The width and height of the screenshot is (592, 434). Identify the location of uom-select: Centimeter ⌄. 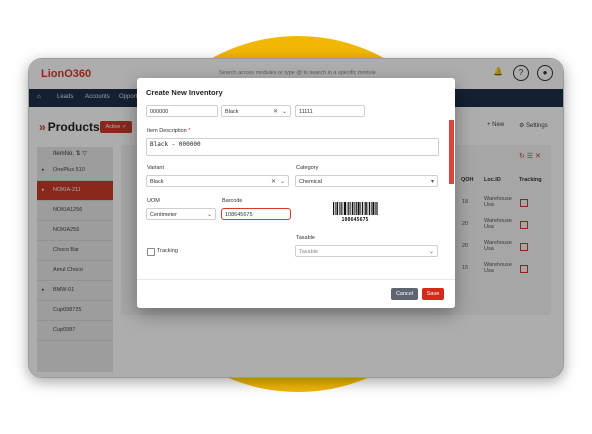
(181, 214).